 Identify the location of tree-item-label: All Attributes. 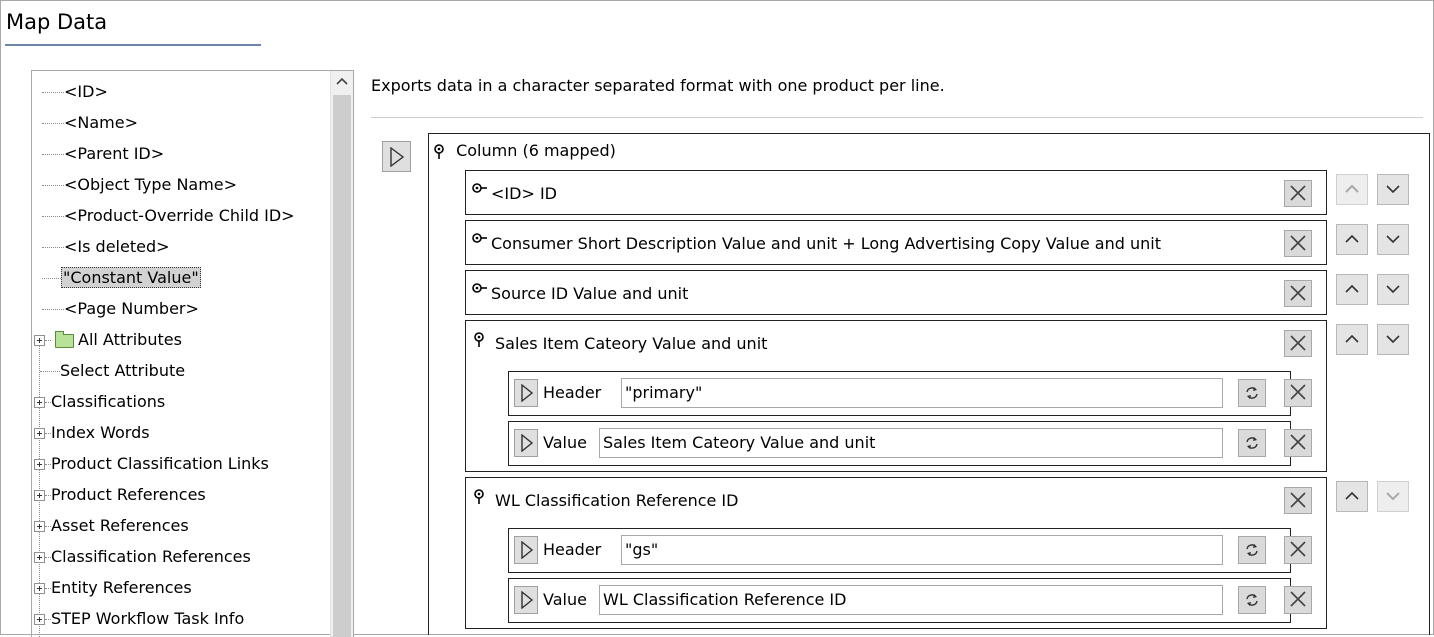
(130, 339).